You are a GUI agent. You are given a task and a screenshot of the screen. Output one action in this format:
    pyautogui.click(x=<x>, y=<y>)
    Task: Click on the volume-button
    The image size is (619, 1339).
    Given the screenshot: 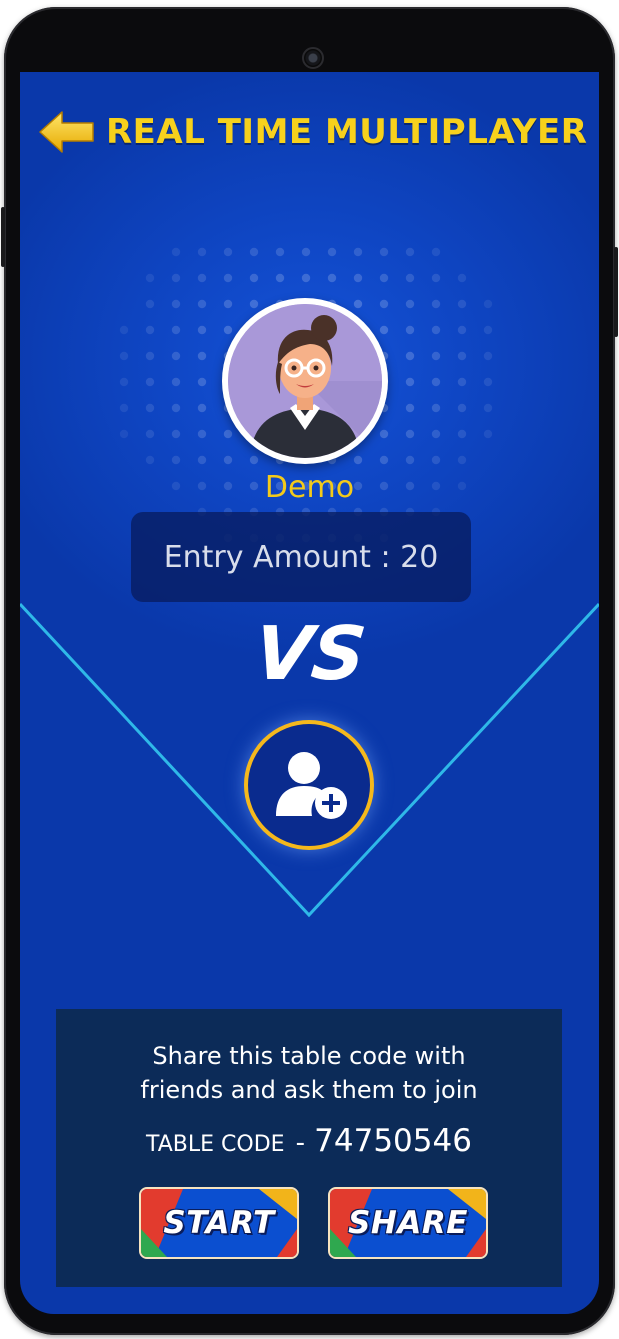 What is the action you would take?
    pyautogui.click(x=3, y=237)
    